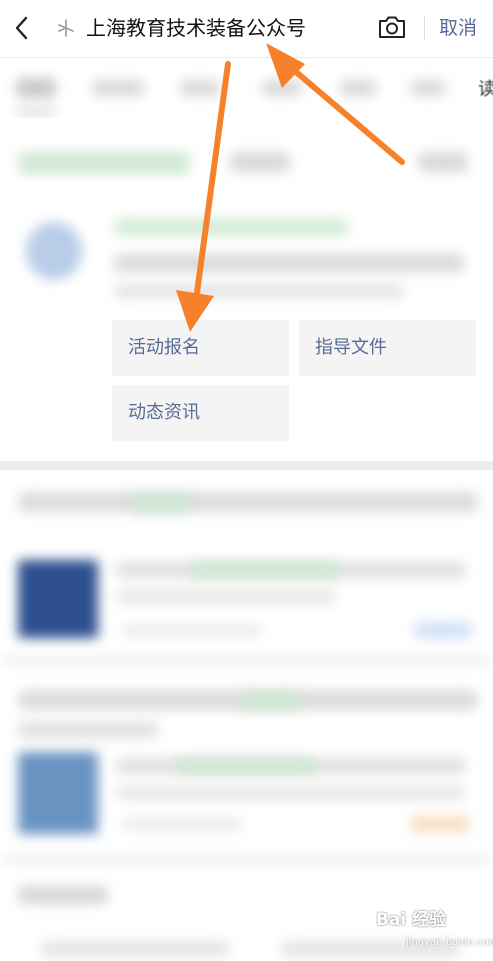 The height and width of the screenshot is (961, 493). I want to click on camera-icon, so click(392, 27).